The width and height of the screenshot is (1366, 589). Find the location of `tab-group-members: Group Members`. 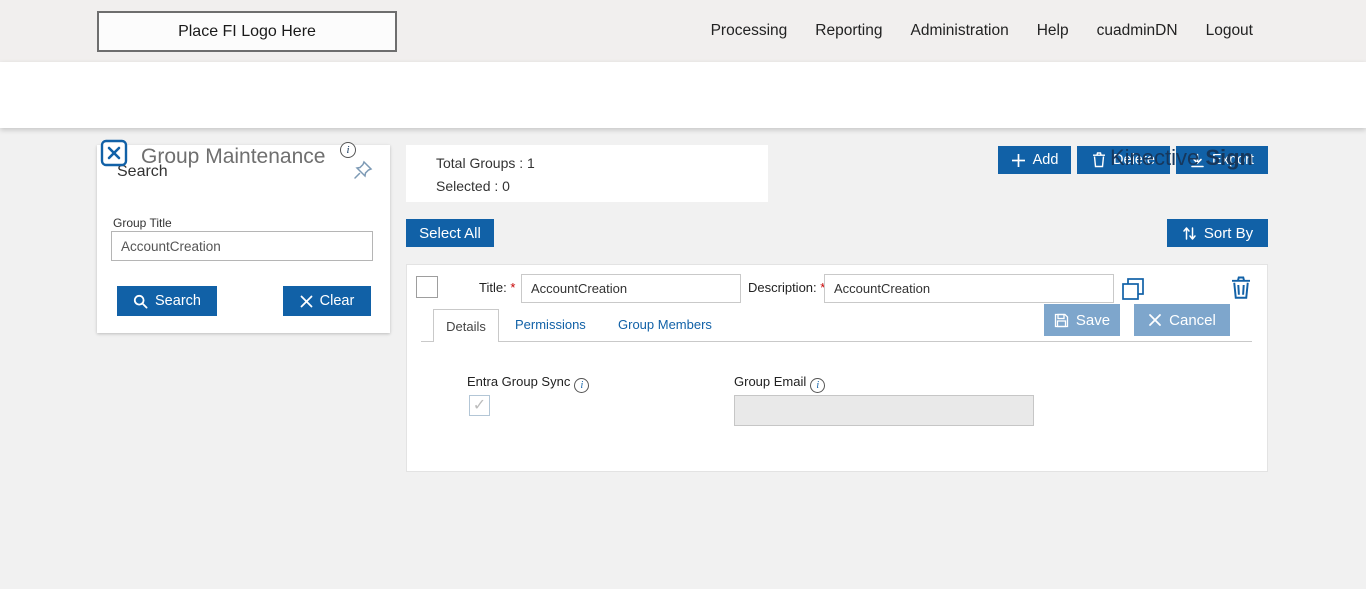

tab-group-members: Group Members is located at coordinates (665, 324).